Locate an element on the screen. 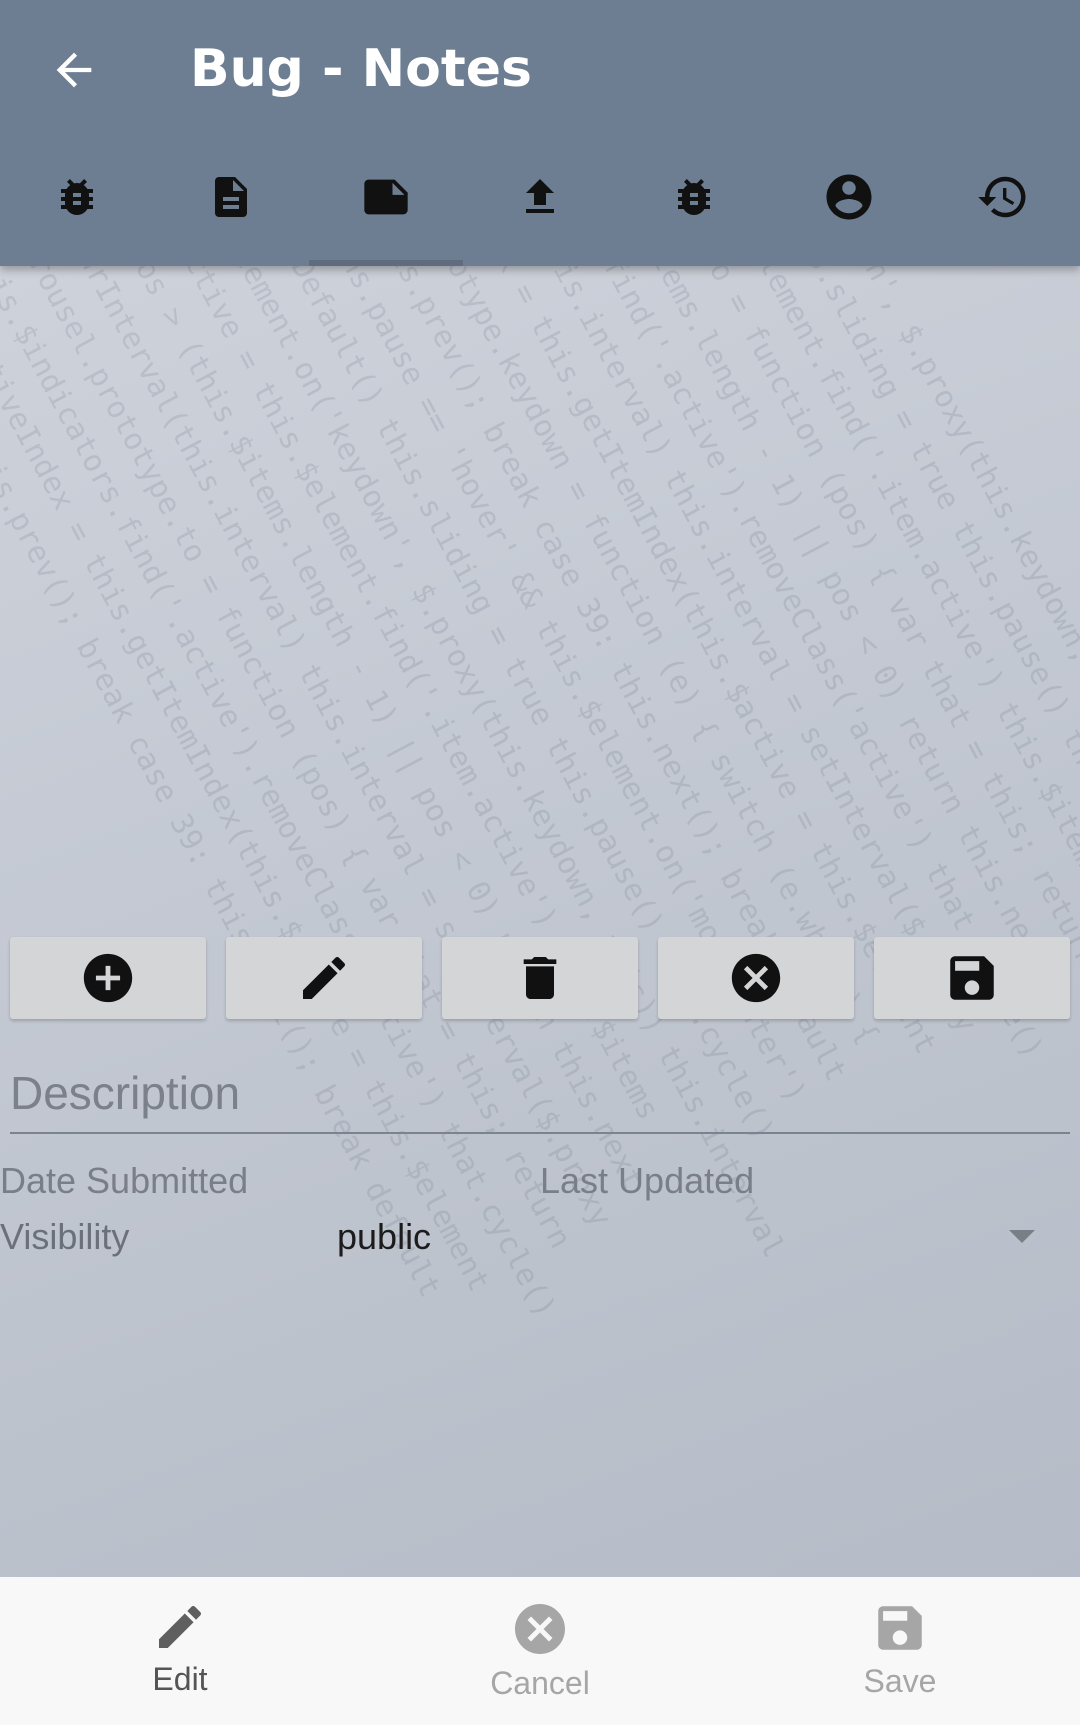  account-circle-icon is located at coordinates (849, 197).